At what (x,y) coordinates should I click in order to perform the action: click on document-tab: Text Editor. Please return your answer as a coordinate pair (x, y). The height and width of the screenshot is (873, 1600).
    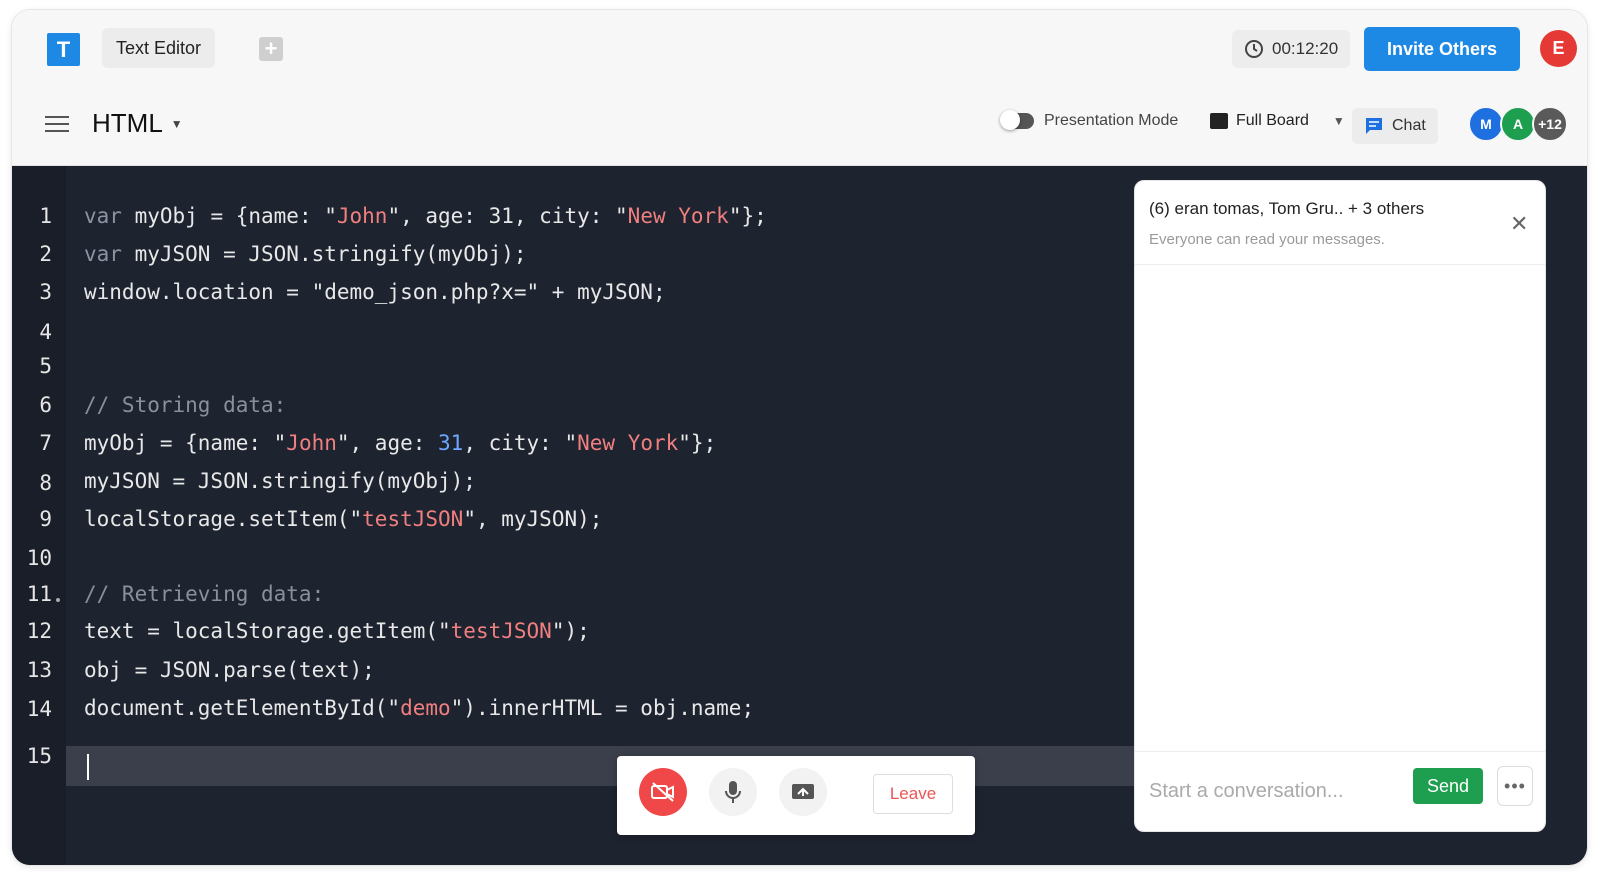
    Looking at the image, I should click on (159, 48).